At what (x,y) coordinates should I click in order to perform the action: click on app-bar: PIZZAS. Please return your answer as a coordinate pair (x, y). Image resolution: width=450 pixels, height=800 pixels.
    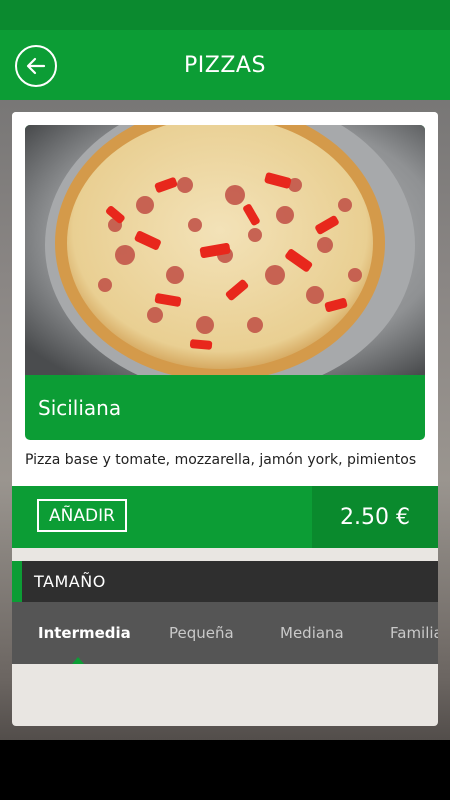
    Looking at the image, I should click on (225, 65).